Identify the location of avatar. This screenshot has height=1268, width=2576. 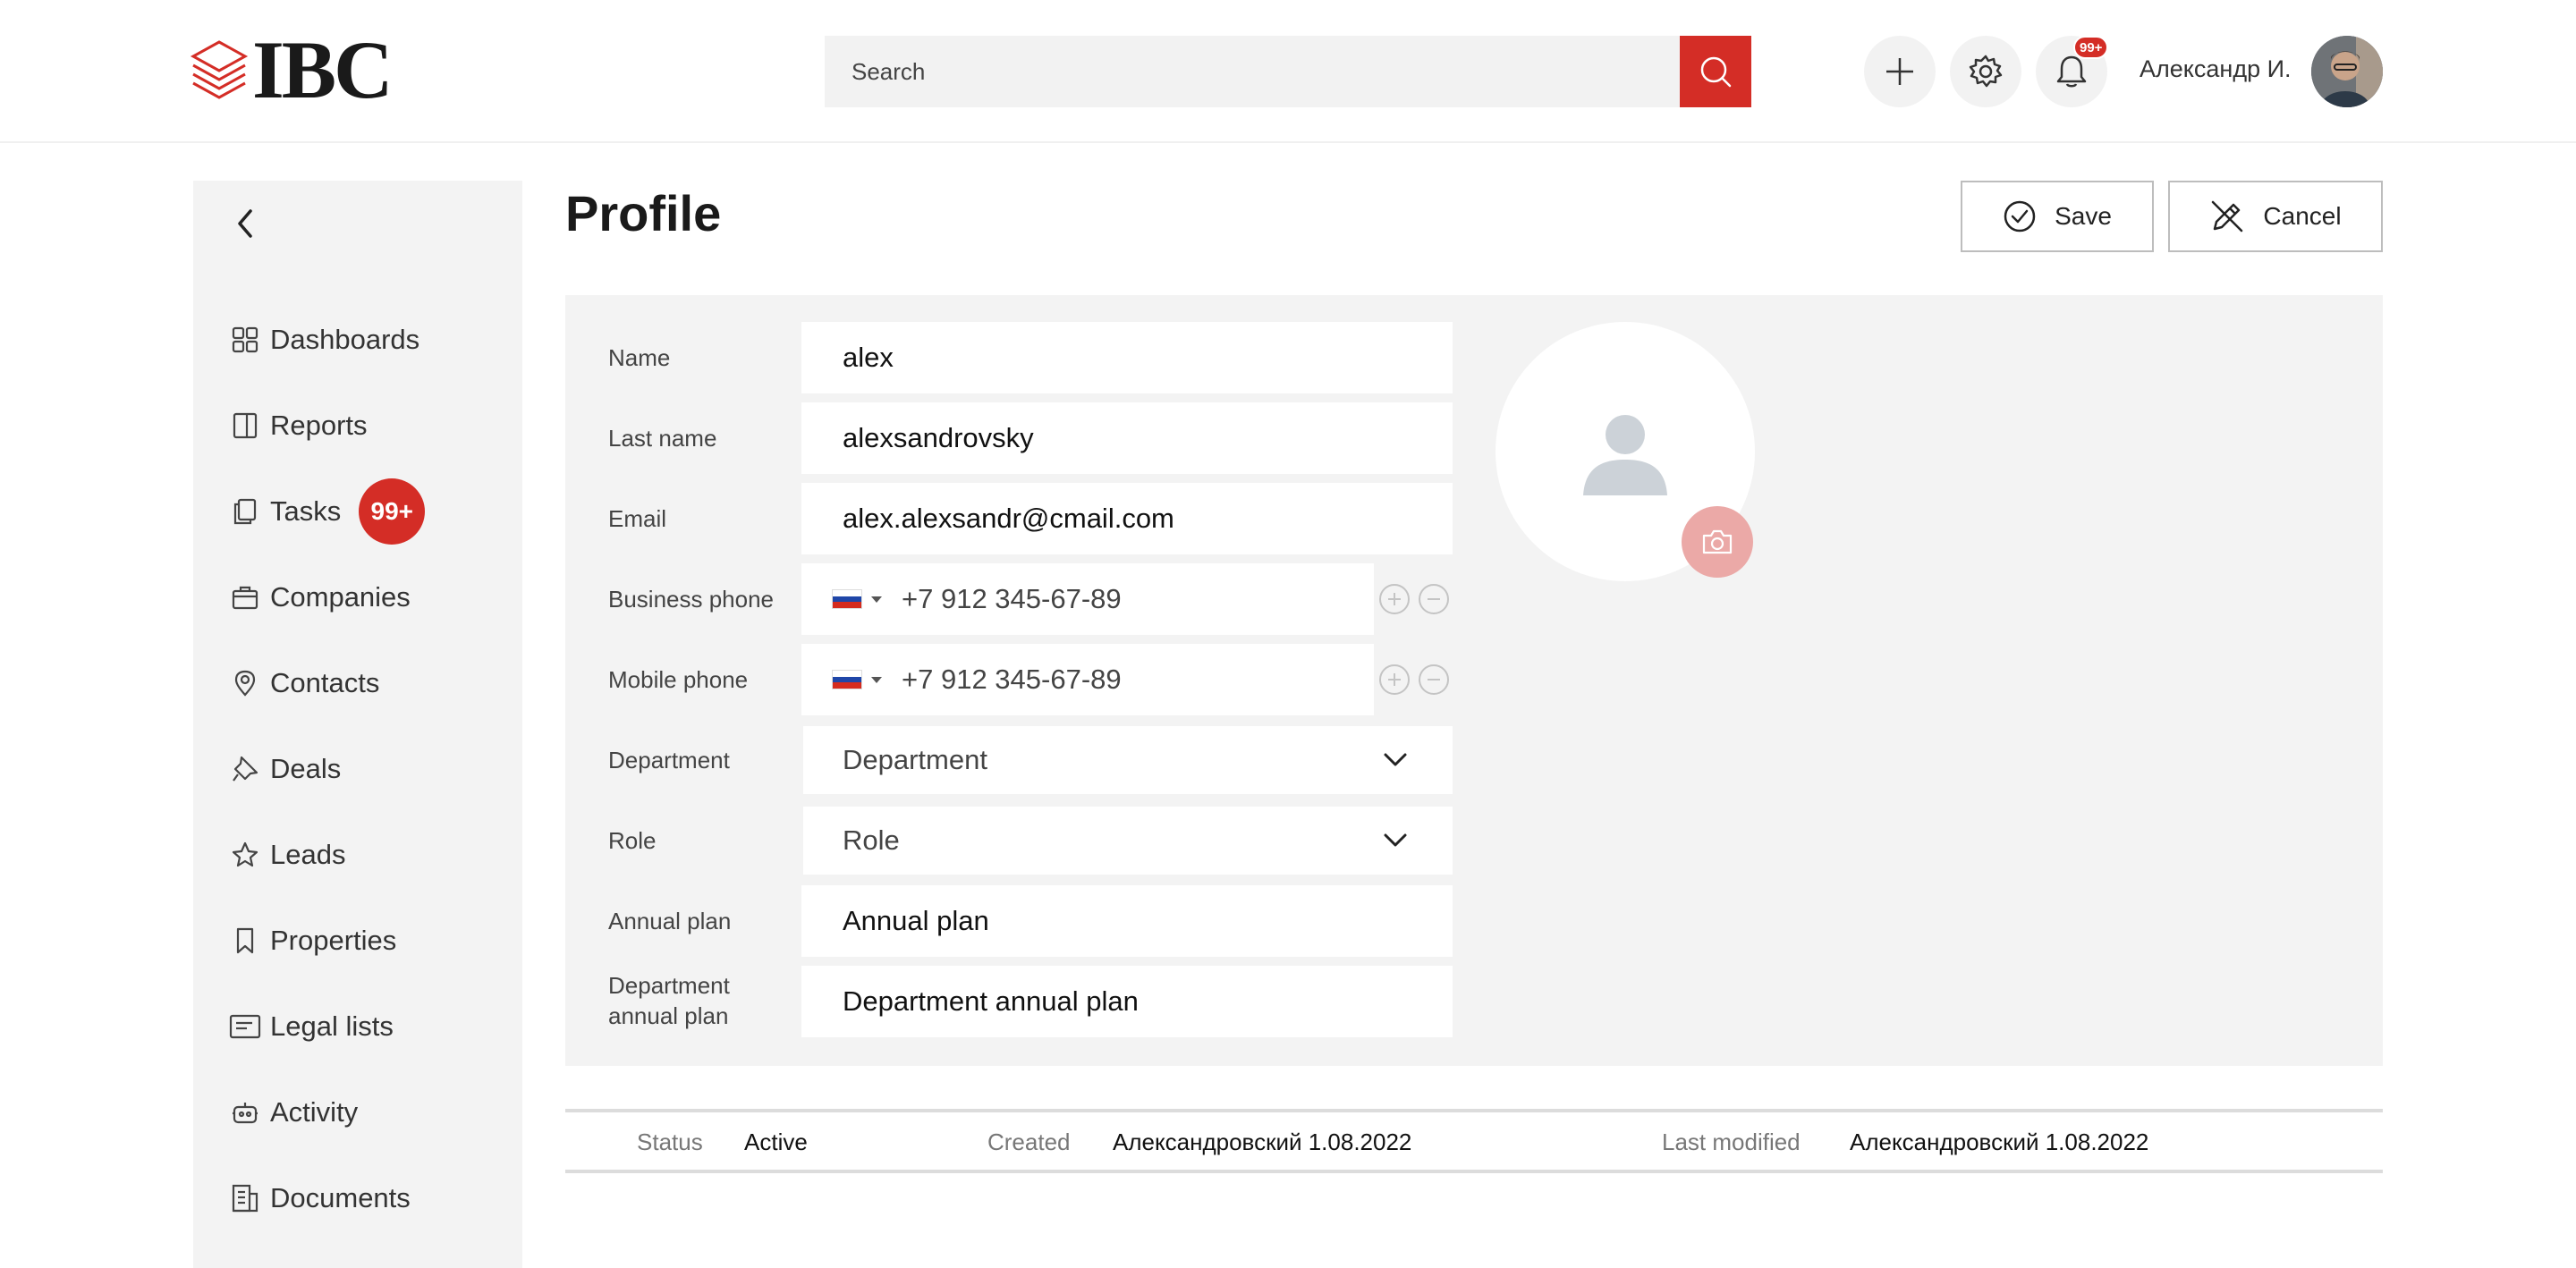
(2347, 71).